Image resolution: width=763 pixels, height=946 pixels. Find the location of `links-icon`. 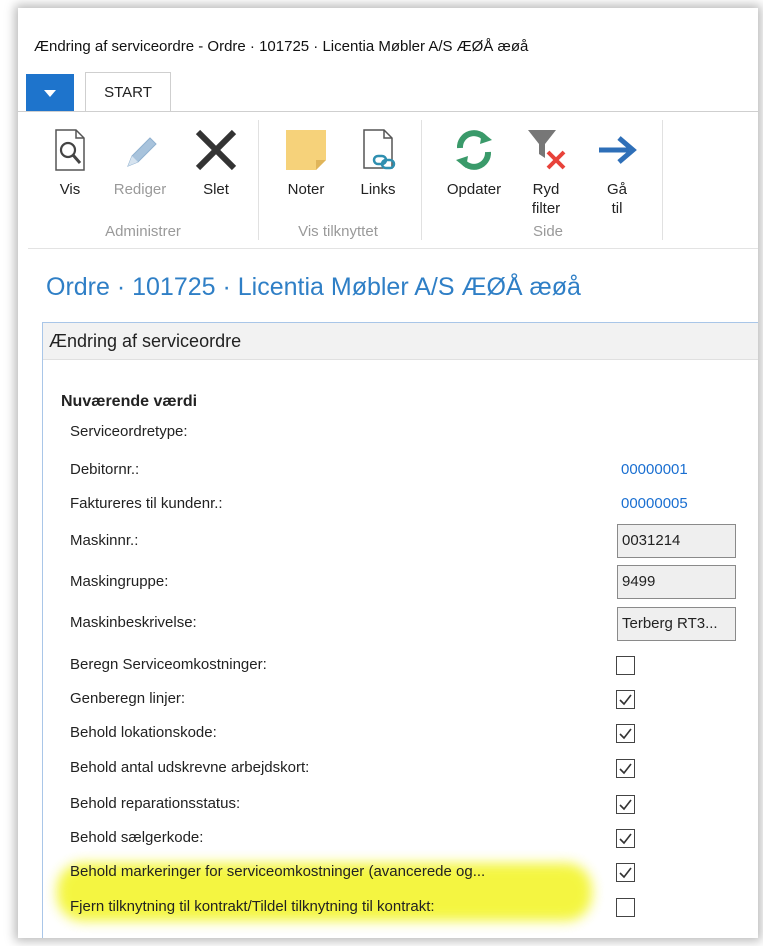

links-icon is located at coordinates (379, 149).